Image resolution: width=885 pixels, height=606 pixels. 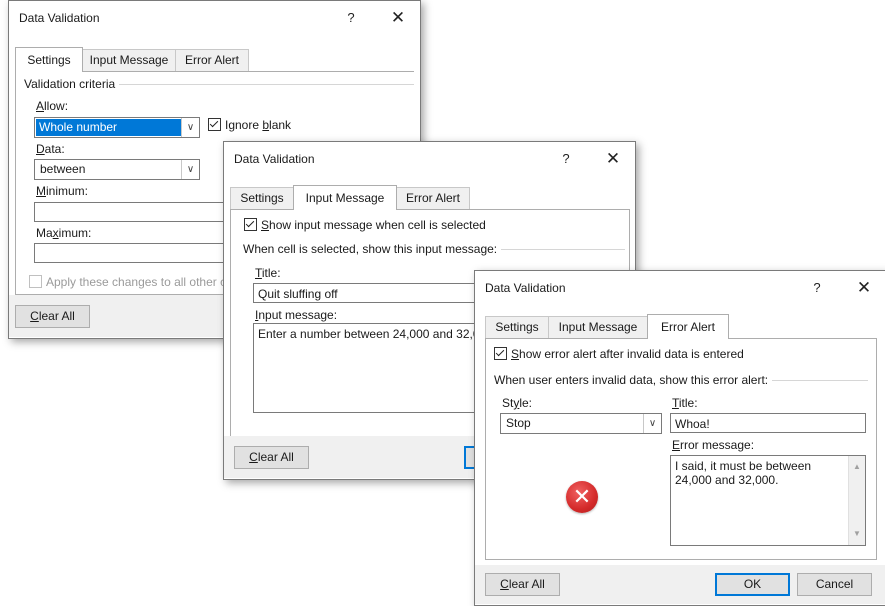 I want to click on dialog-footer: Clear All OK Cancel, so click(x=680, y=584).